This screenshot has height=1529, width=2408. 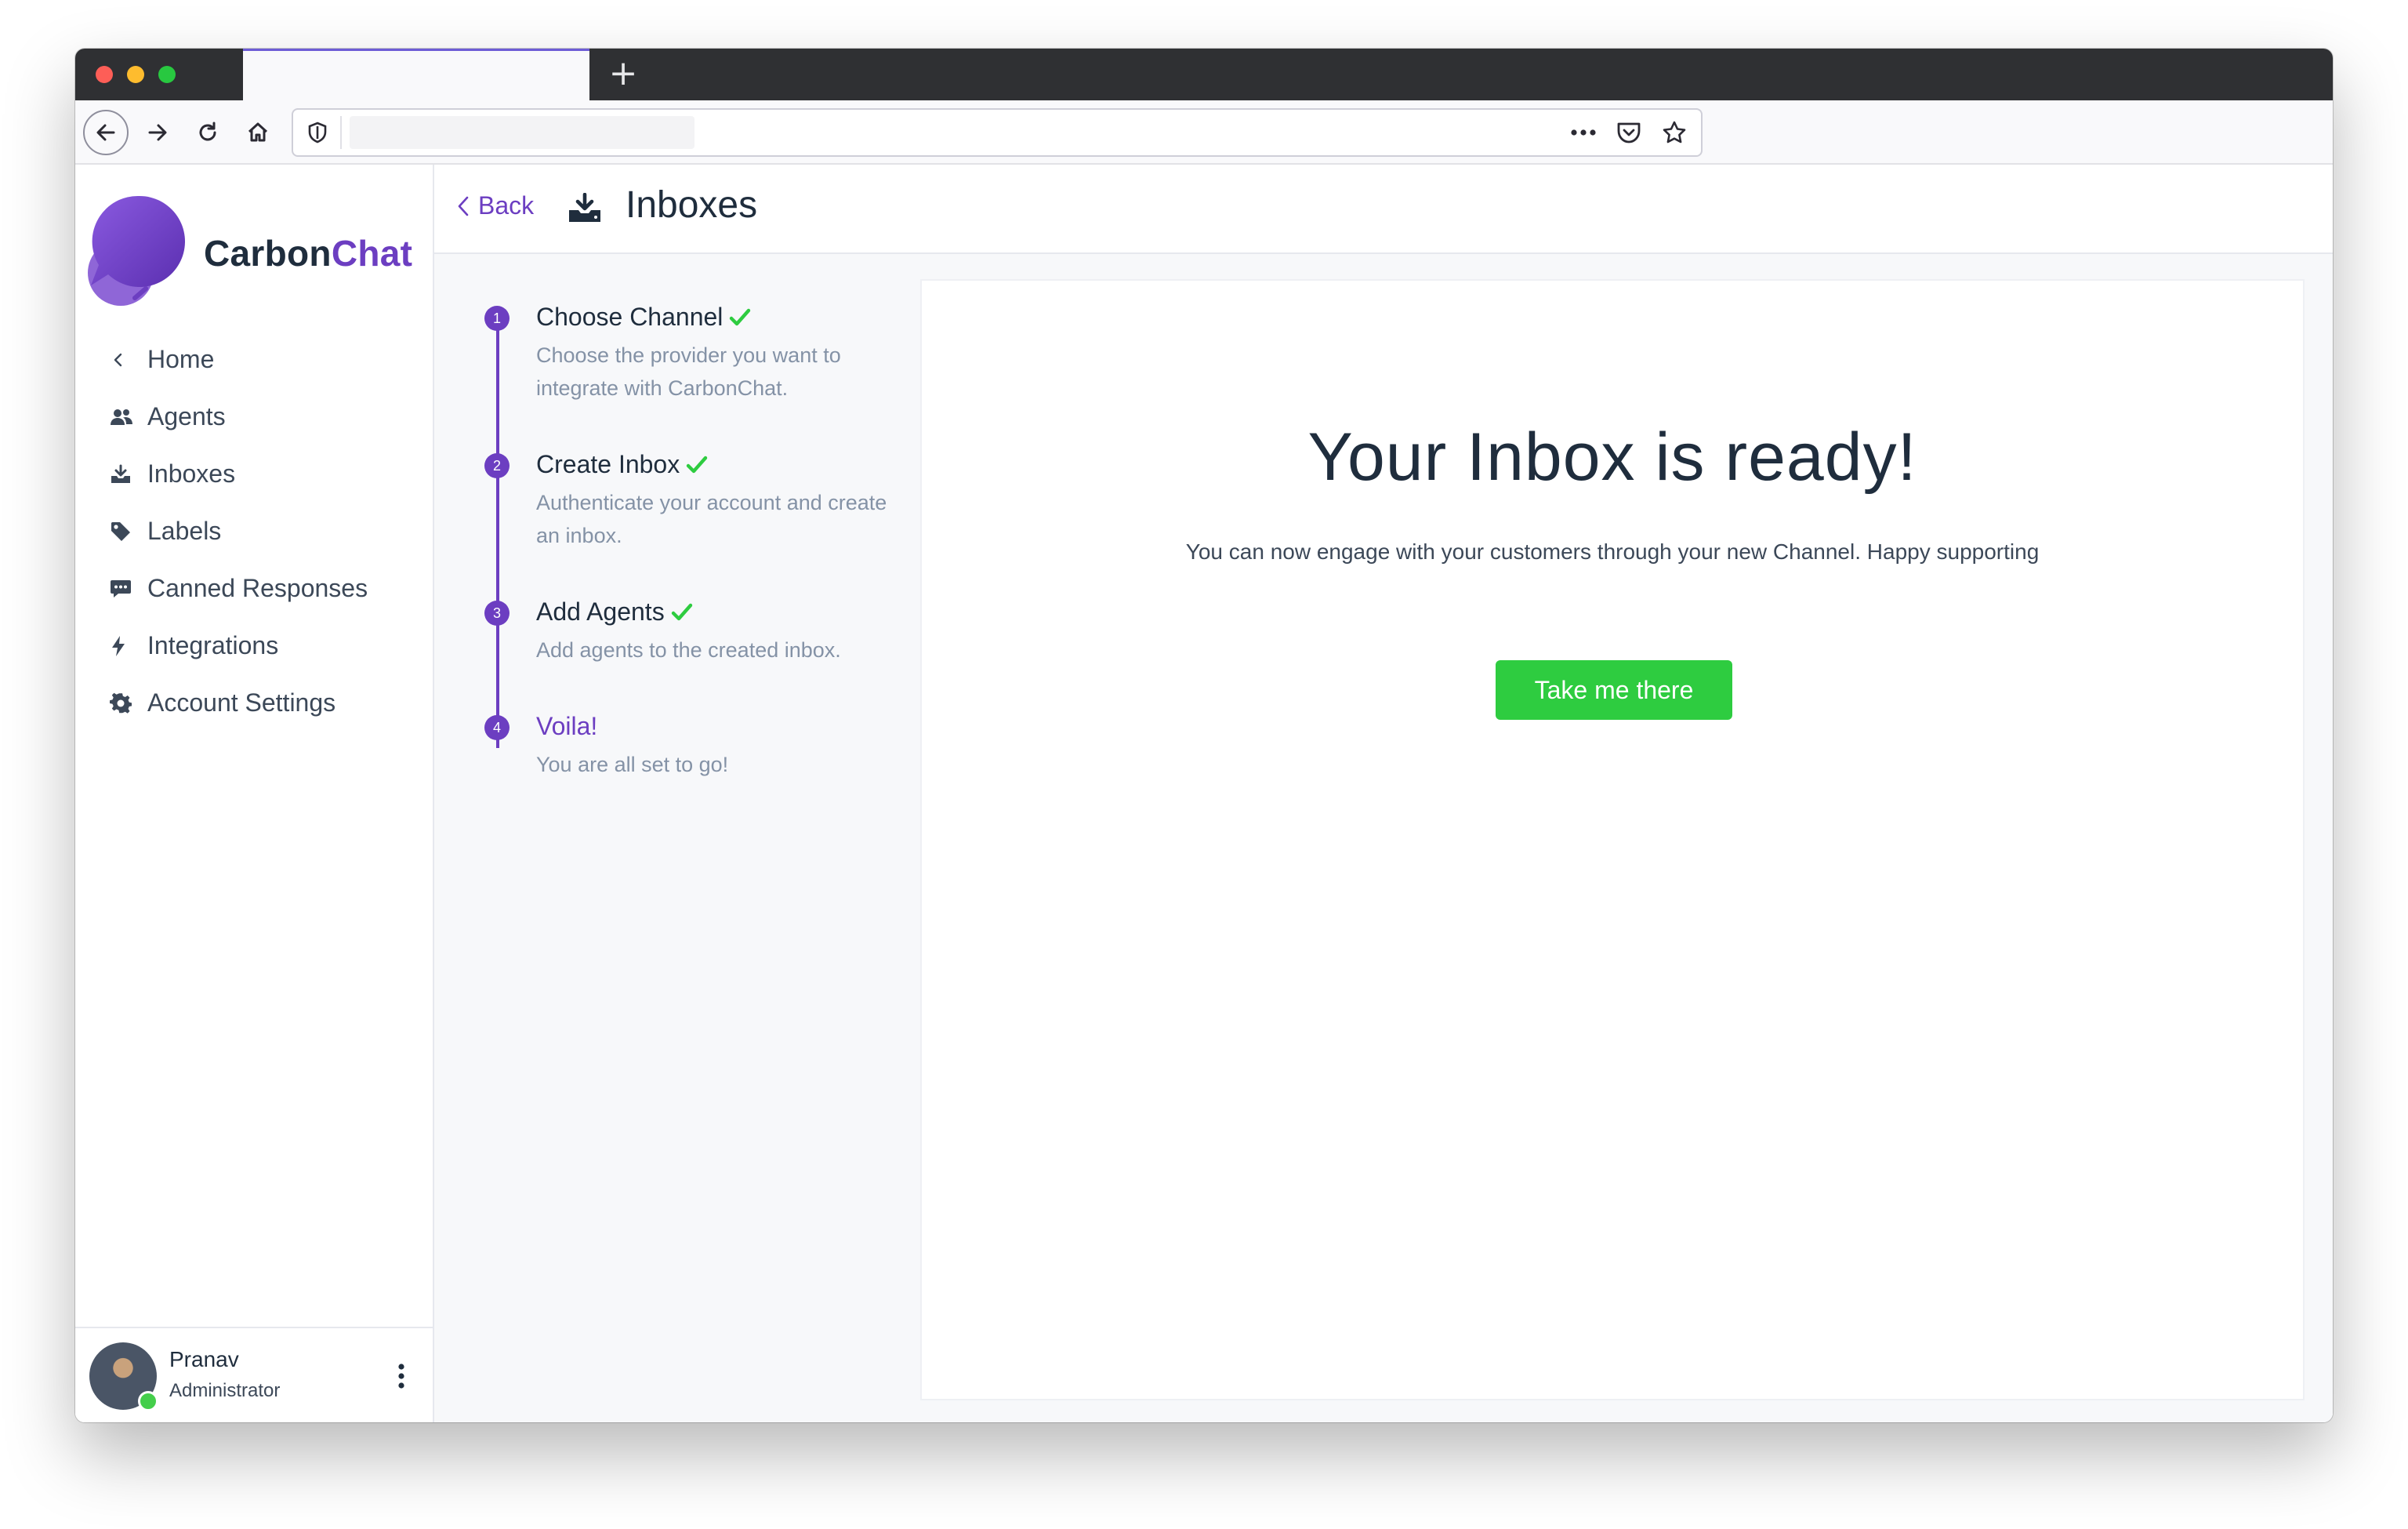 What do you see at coordinates (1583, 132) in the screenshot?
I see `more-icon` at bounding box center [1583, 132].